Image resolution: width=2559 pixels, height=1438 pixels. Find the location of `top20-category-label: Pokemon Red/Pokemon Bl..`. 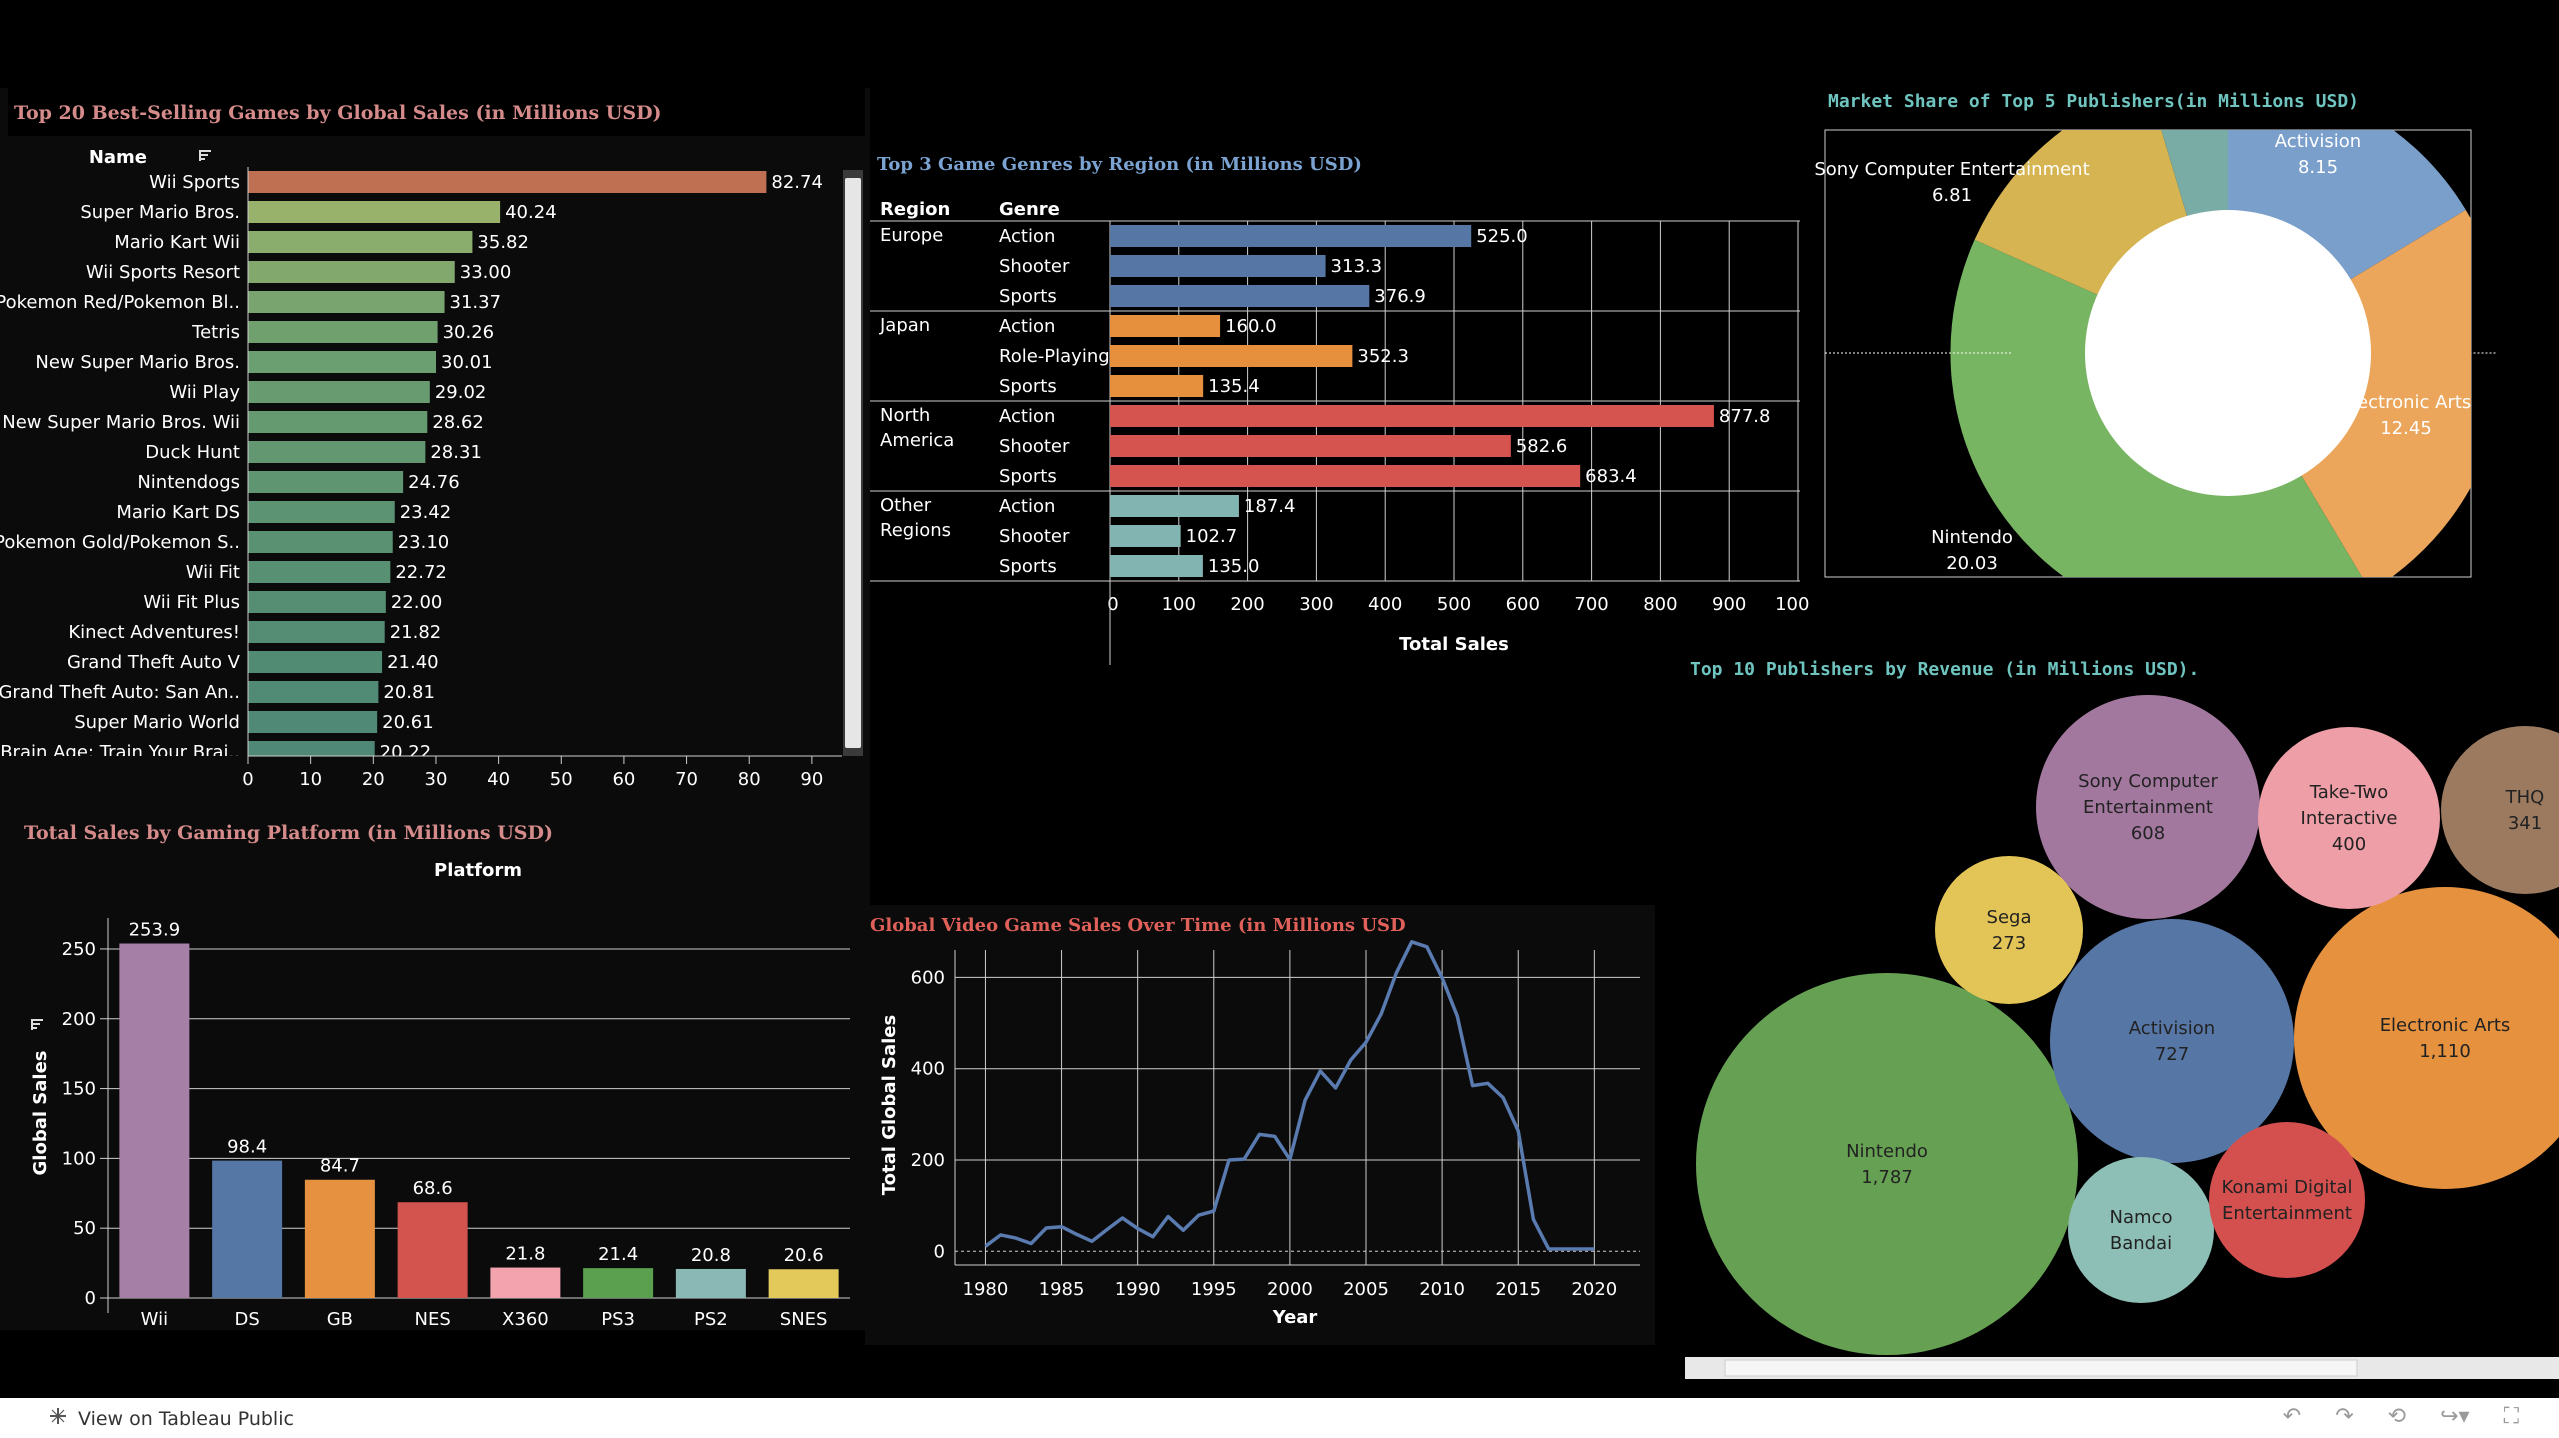

top20-category-label: Pokemon Red/Pokemon Bl.. is located at coordinates (120, 302).